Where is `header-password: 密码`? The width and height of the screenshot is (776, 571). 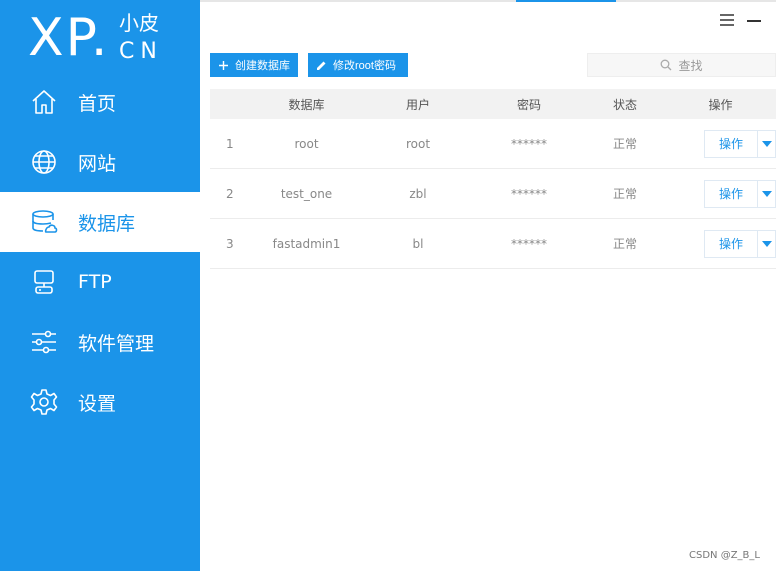
header-password: 密码 is located at coordinates (528, 104).